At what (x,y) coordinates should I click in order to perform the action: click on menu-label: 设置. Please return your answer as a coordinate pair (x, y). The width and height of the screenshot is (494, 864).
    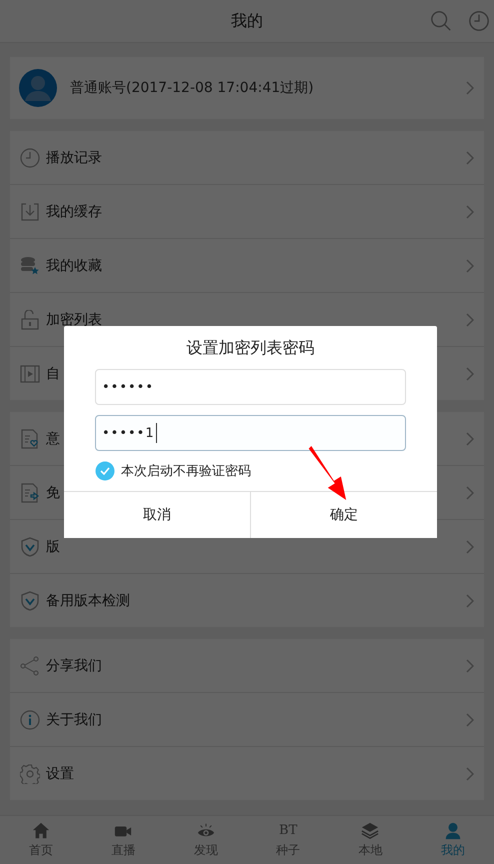
    Looking at the image, I should click on (60, 773).